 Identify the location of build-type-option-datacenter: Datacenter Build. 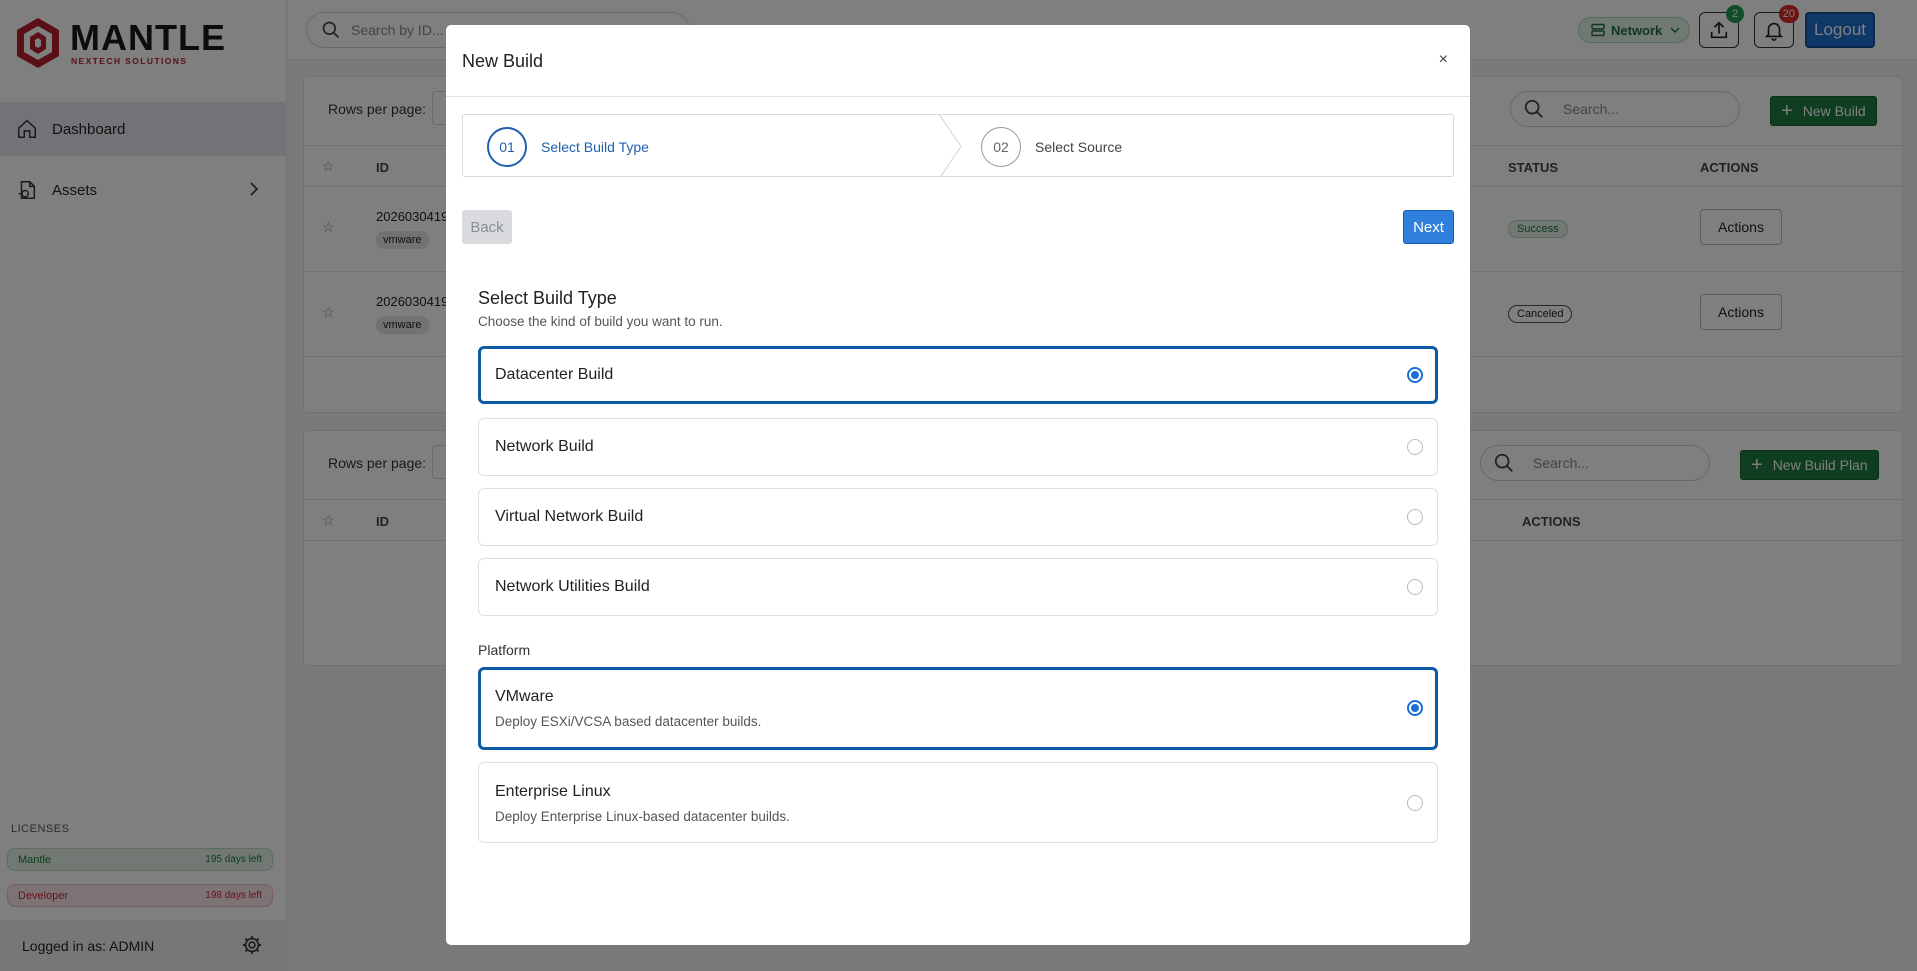
(958, 375).